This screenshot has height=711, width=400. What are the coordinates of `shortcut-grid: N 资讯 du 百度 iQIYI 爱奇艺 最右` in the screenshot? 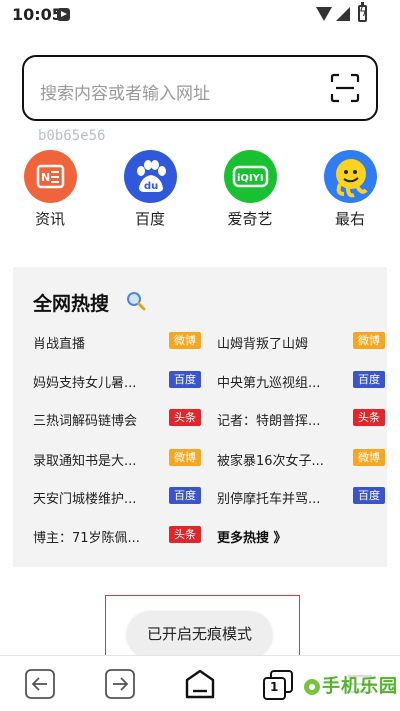 It's located at (200, 190).